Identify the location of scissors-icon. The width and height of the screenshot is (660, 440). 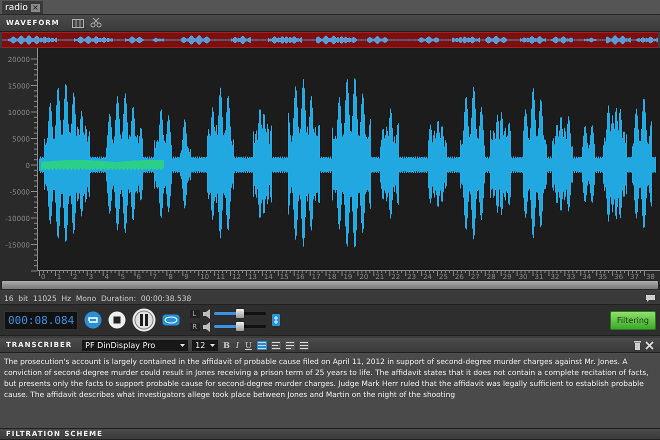
(96, 23).